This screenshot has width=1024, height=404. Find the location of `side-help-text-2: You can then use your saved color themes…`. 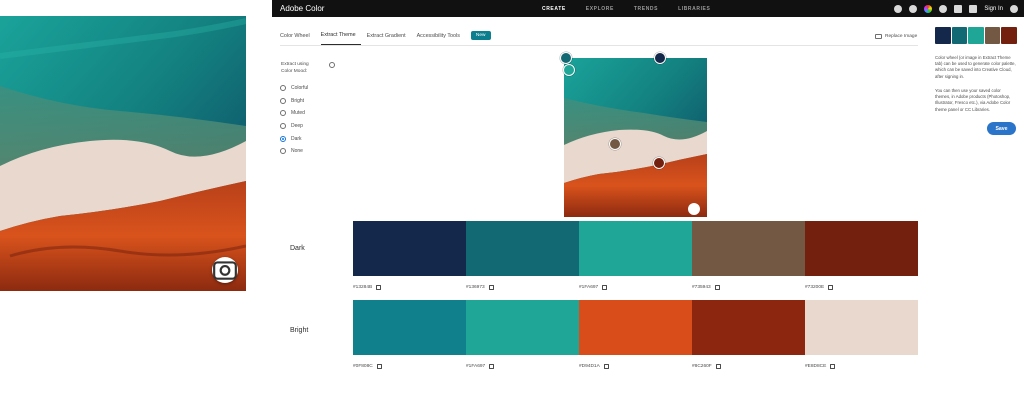

side-help-text-2: You can then use your saved color themes… is located at coordinates (973, 100).